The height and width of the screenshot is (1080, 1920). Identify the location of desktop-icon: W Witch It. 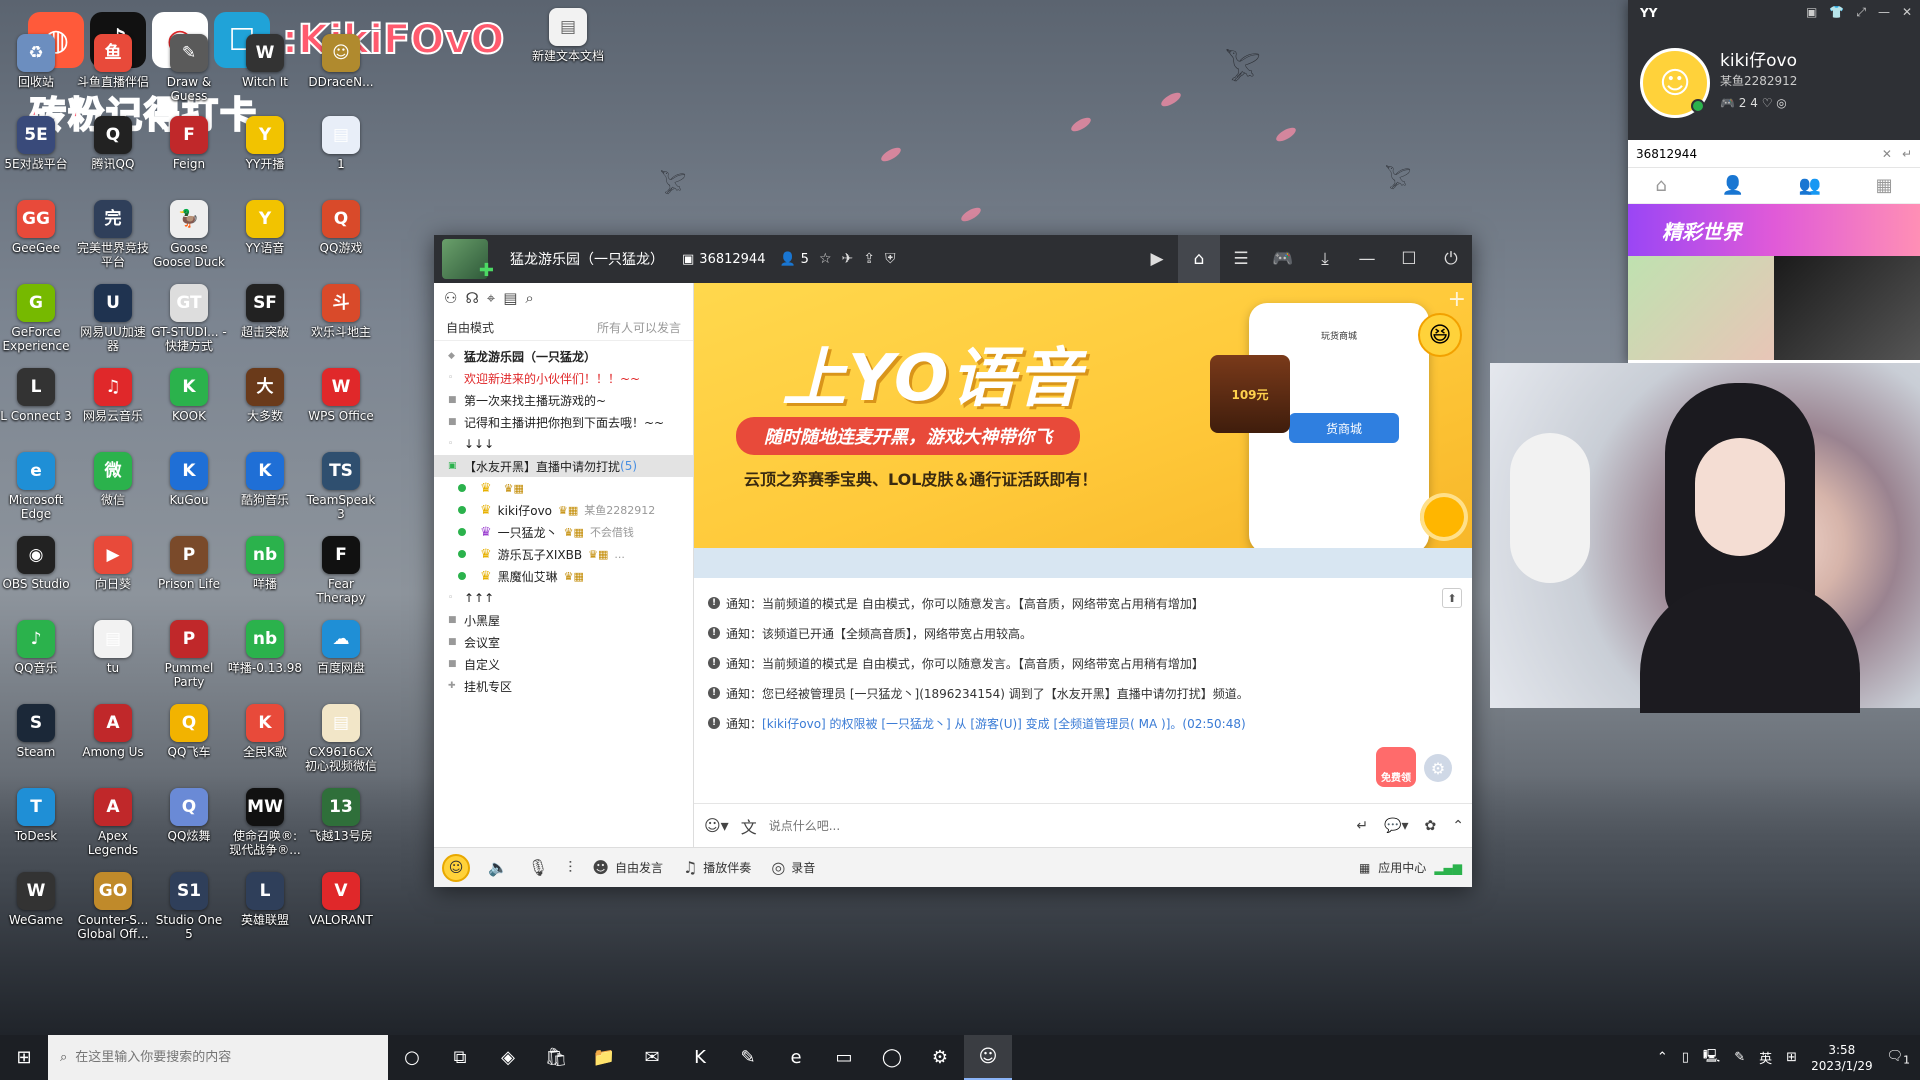
(265, 61).